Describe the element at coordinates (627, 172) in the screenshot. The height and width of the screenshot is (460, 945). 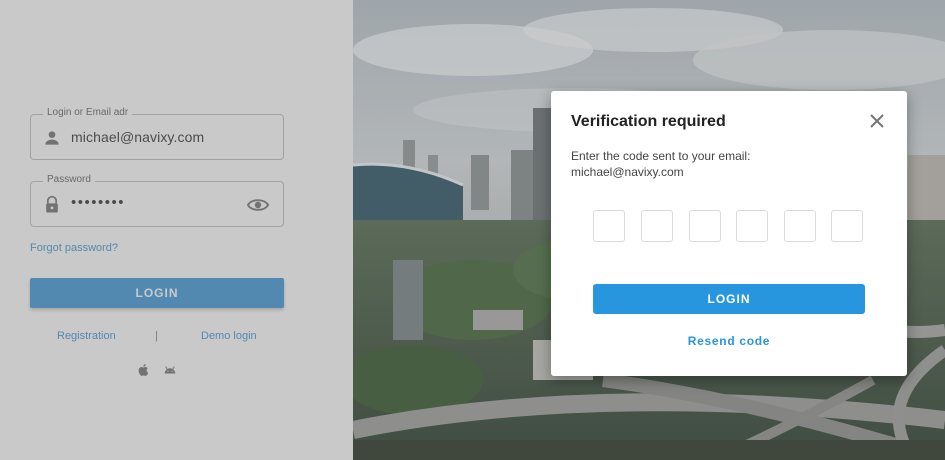
I see `instruction-email: michael@navixy.com` at that location.